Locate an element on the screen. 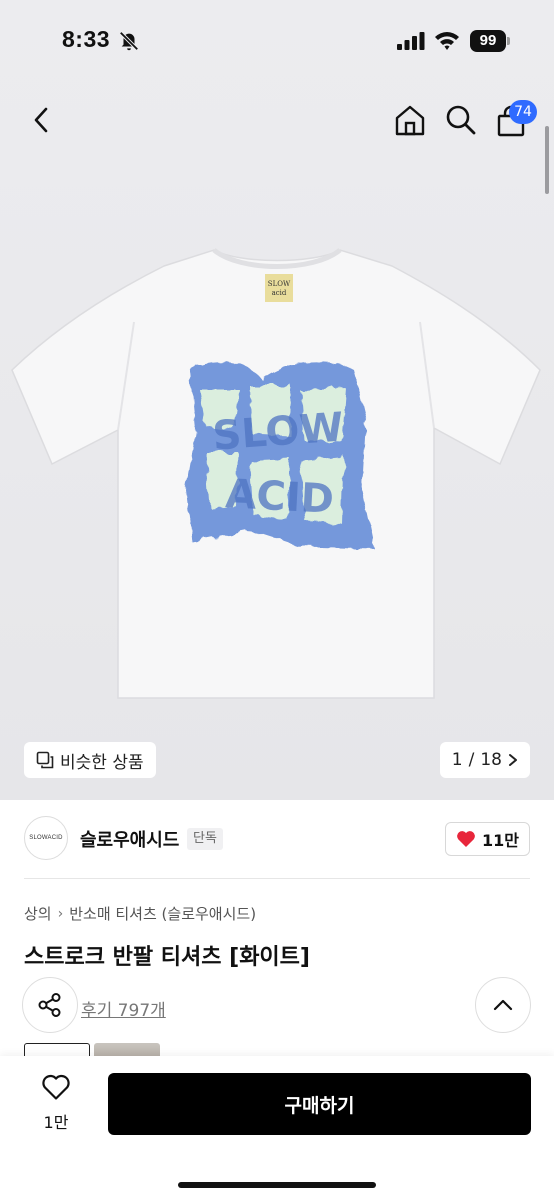  wishlist-count: 1만 is located at coordinates (56, 1122).